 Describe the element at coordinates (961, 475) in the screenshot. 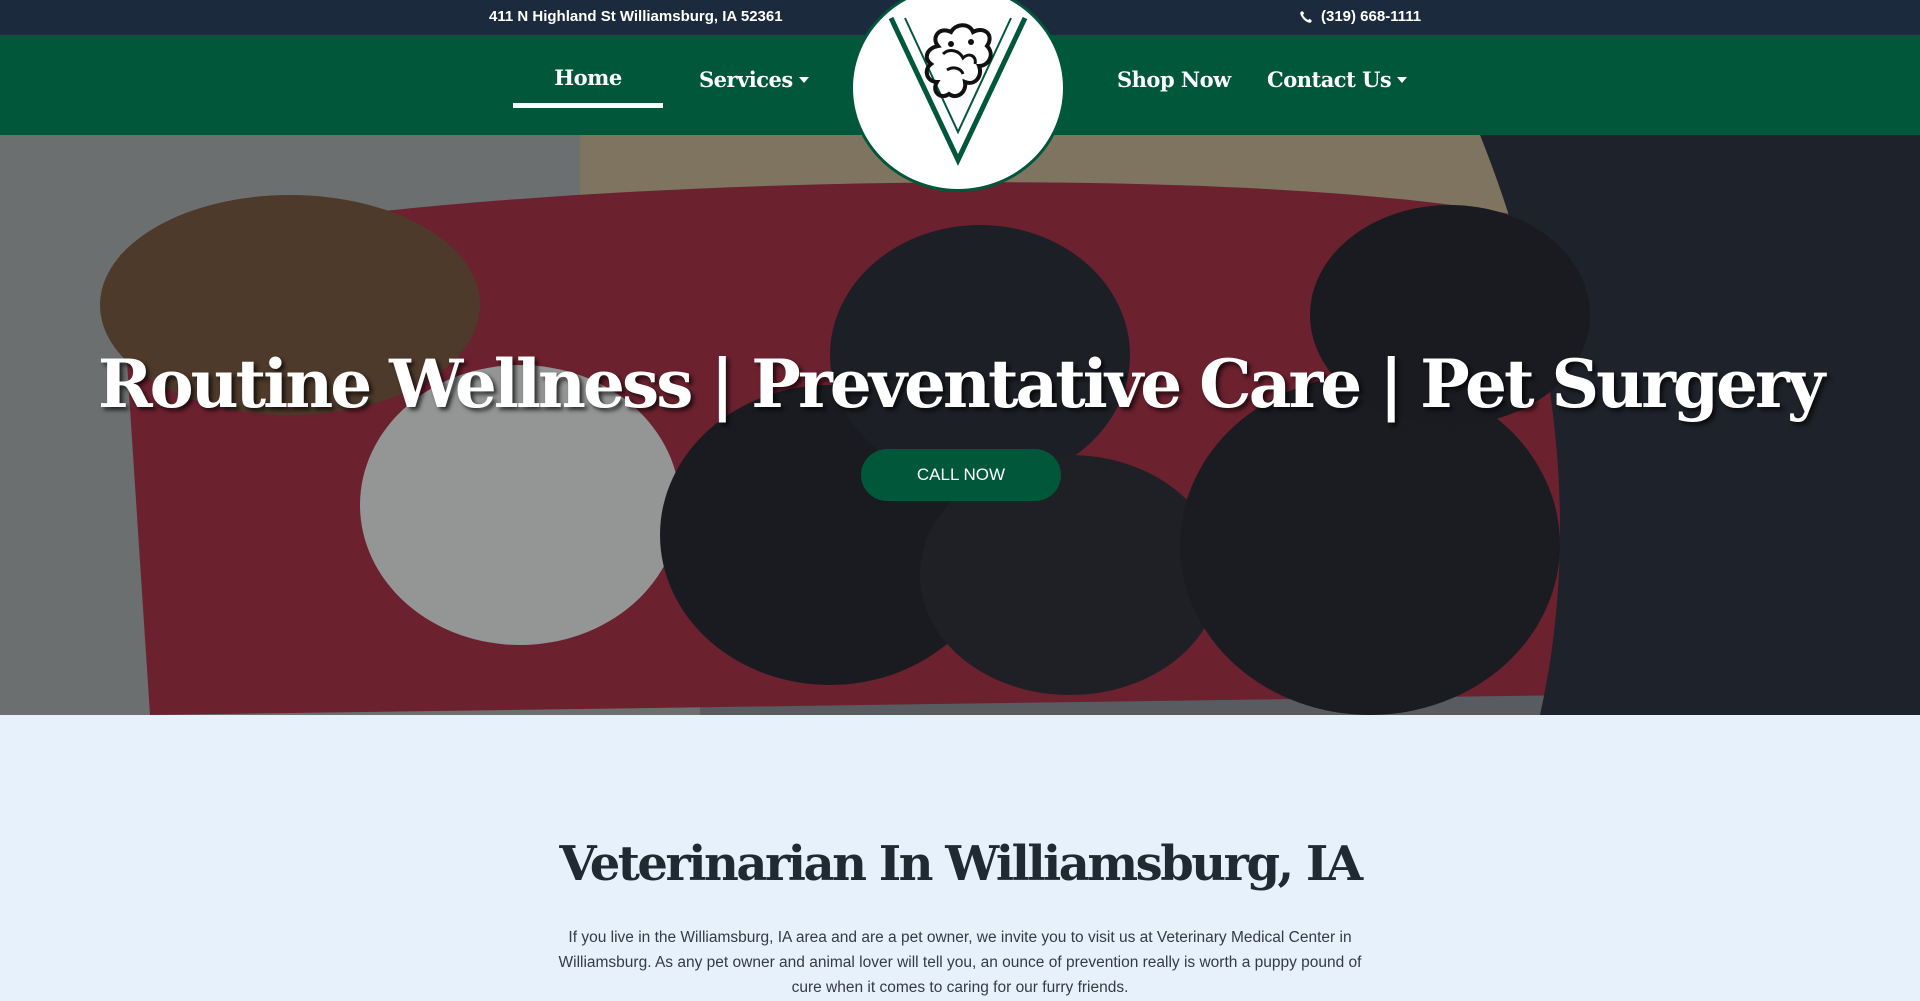

I see `call-now-button: CALL NOW` at that location.